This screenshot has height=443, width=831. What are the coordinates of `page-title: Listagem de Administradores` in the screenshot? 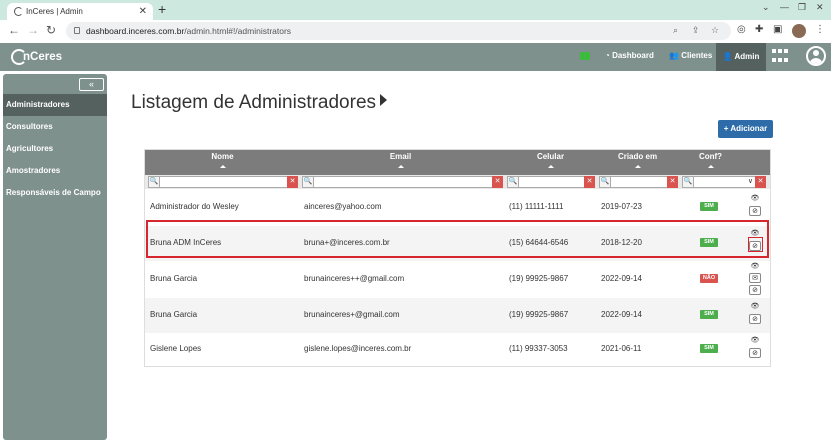 It's located at (259, 103).